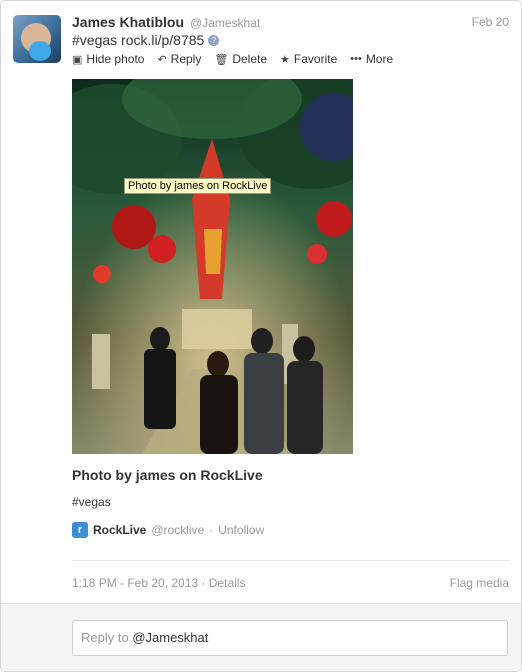 The image size is (522, 672). I want to click on more-button: ••• More, so click(371, 59).